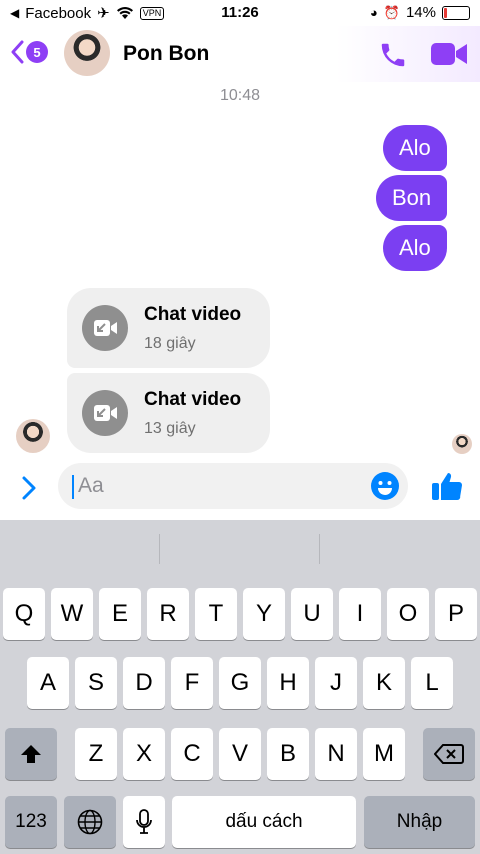 This screenshot has height=854, width=480. Describe the element at coordinates (29, 488) in the screenshot. I see `chevron-right-icon` at that location.